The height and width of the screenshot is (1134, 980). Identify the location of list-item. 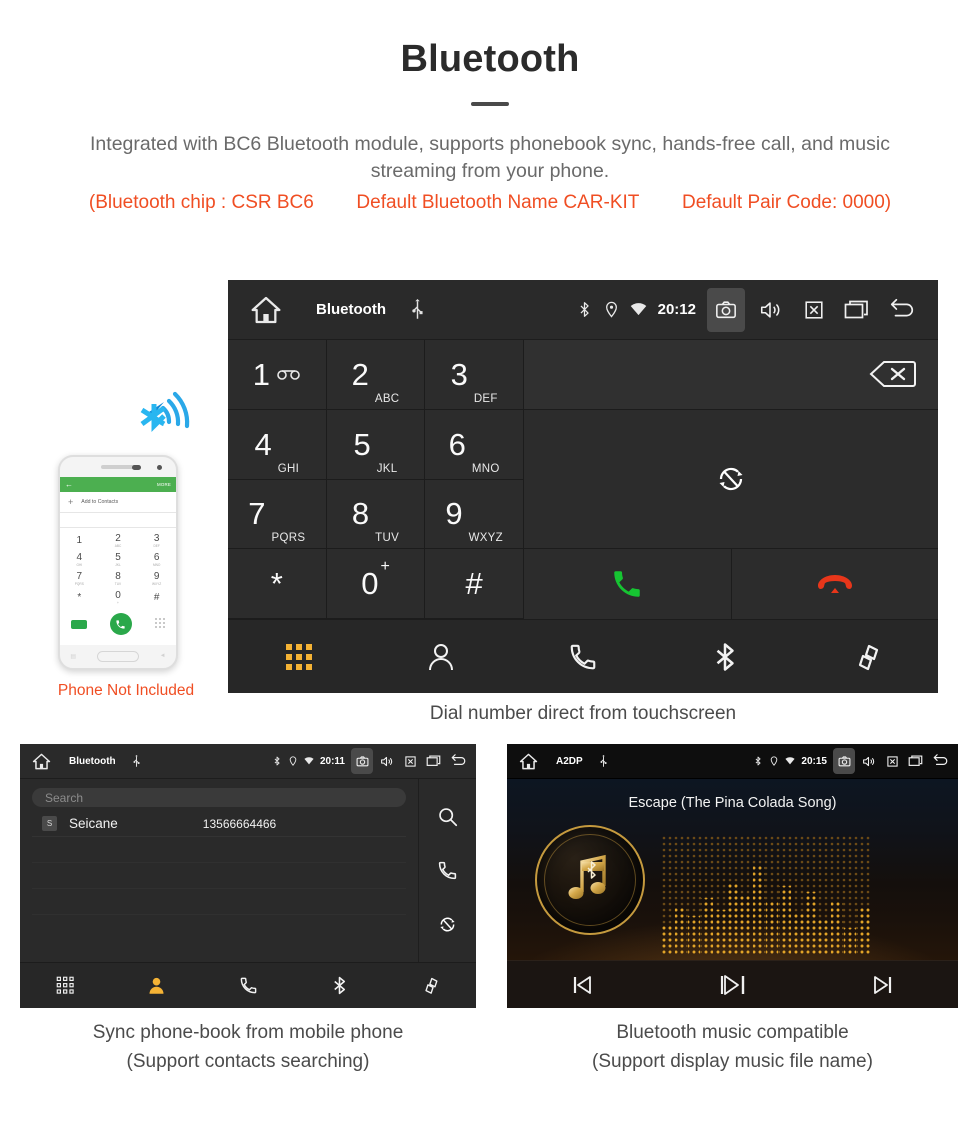
(219, 902).